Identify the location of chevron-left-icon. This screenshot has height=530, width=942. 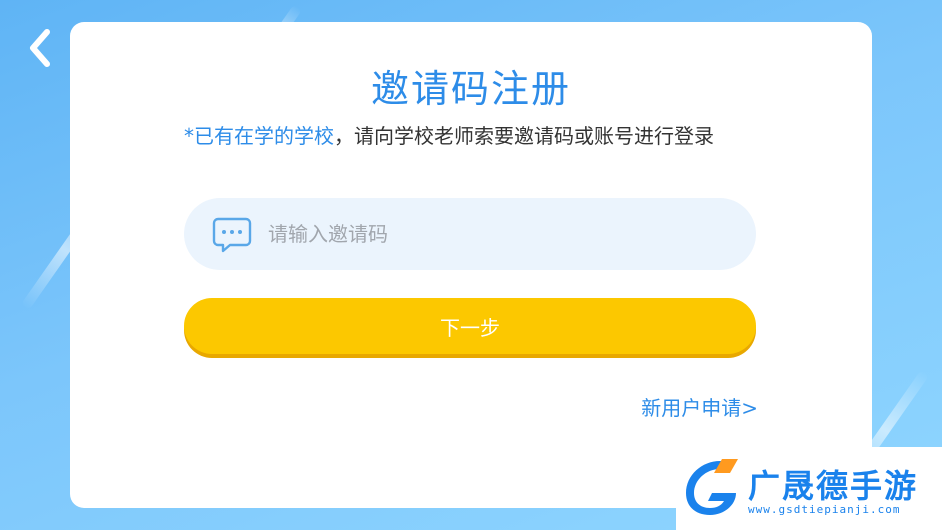
(40, 48).